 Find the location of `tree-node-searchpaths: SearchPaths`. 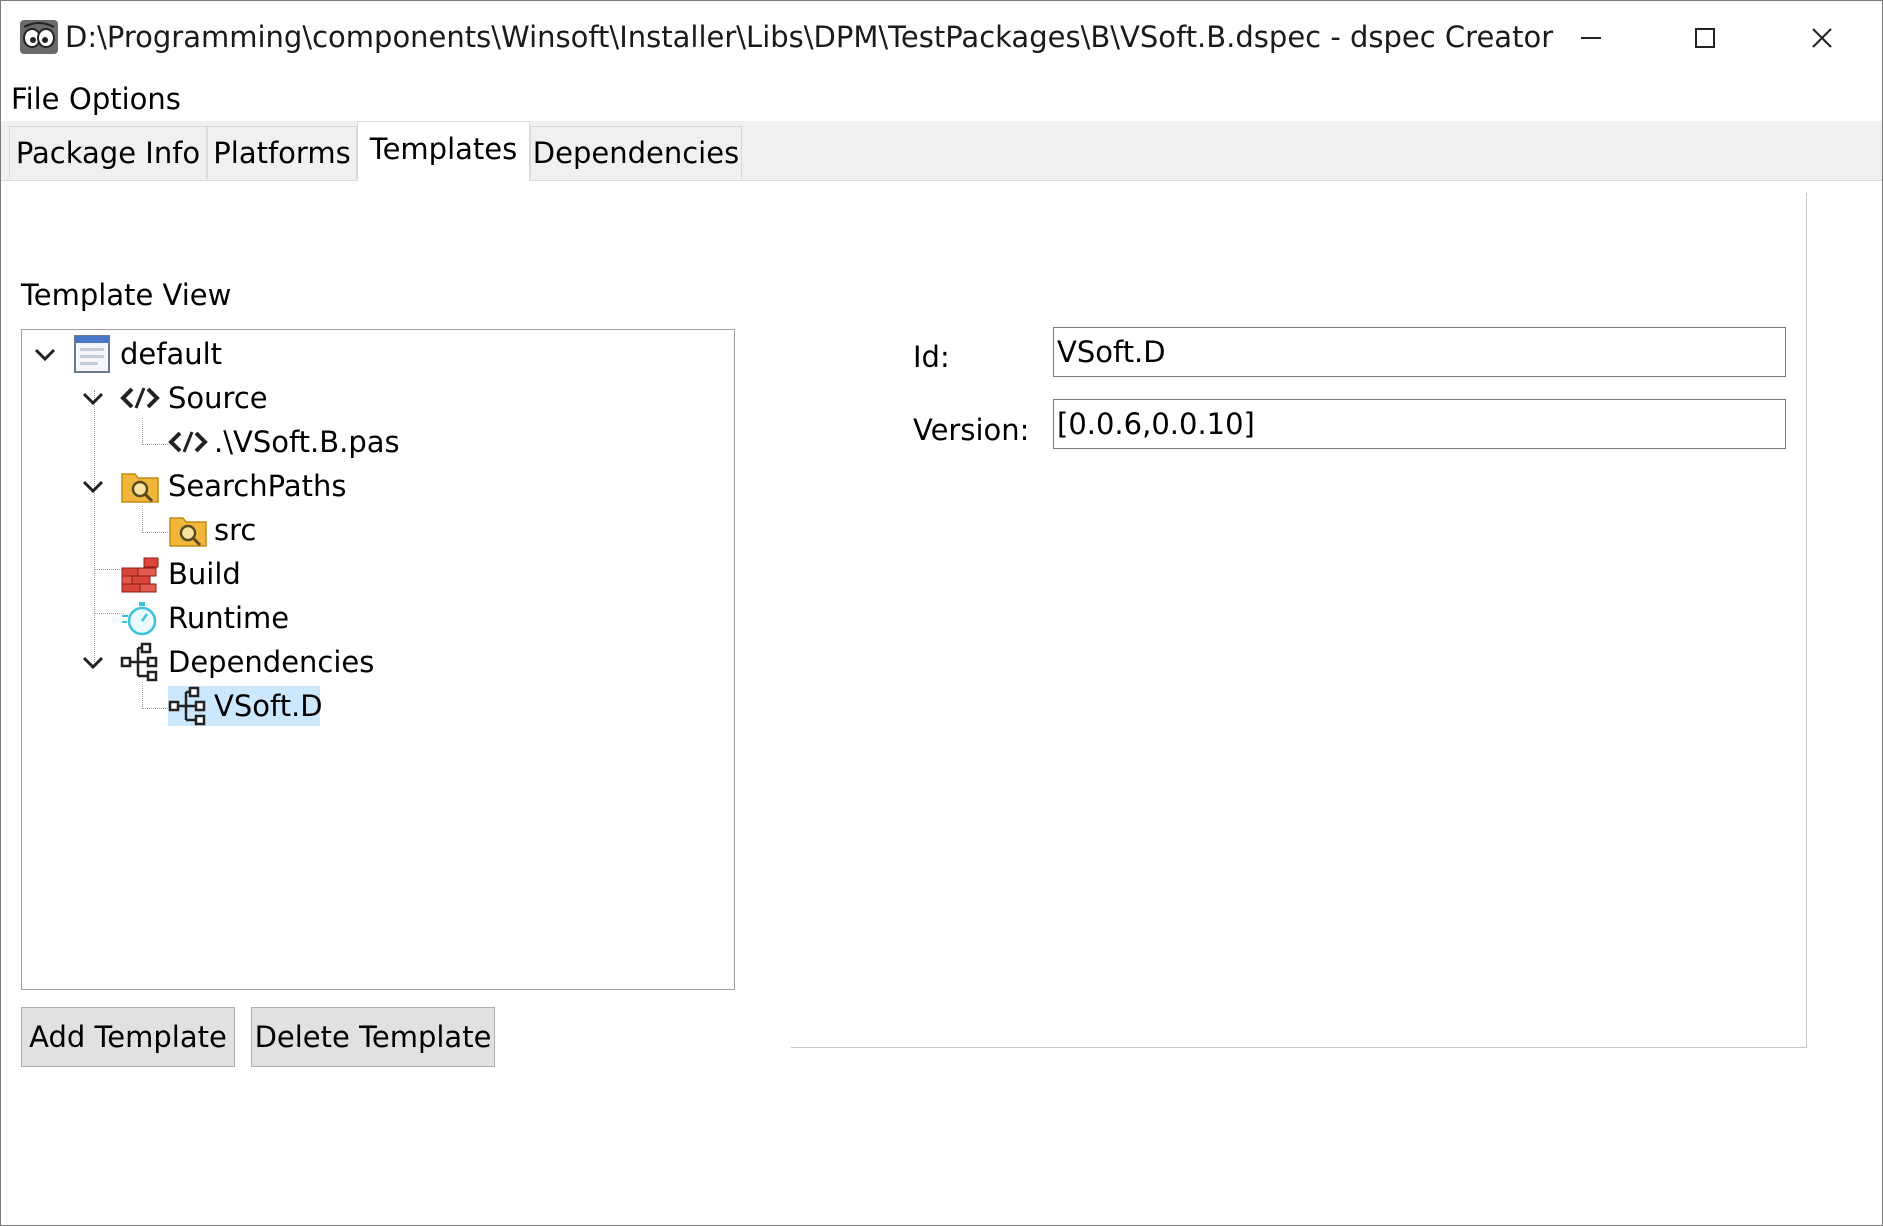

tree-node-searchpaths: SearchPaths is located at coordinates (378, 486).